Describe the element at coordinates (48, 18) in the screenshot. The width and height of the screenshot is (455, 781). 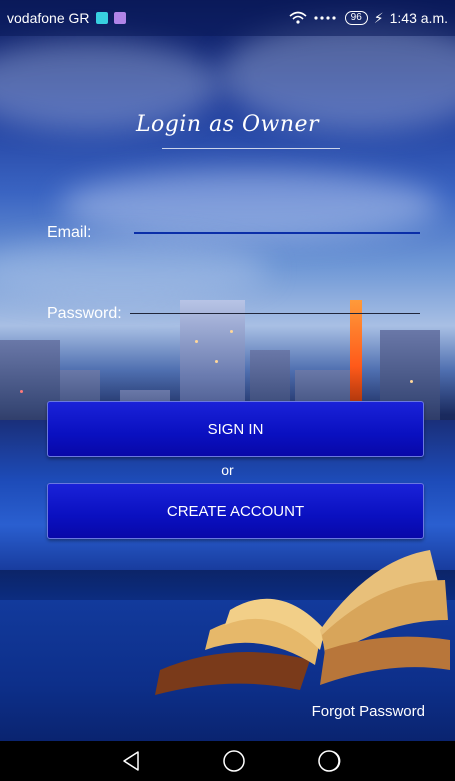
I see `carrier-label: vodafone GR` at that location.